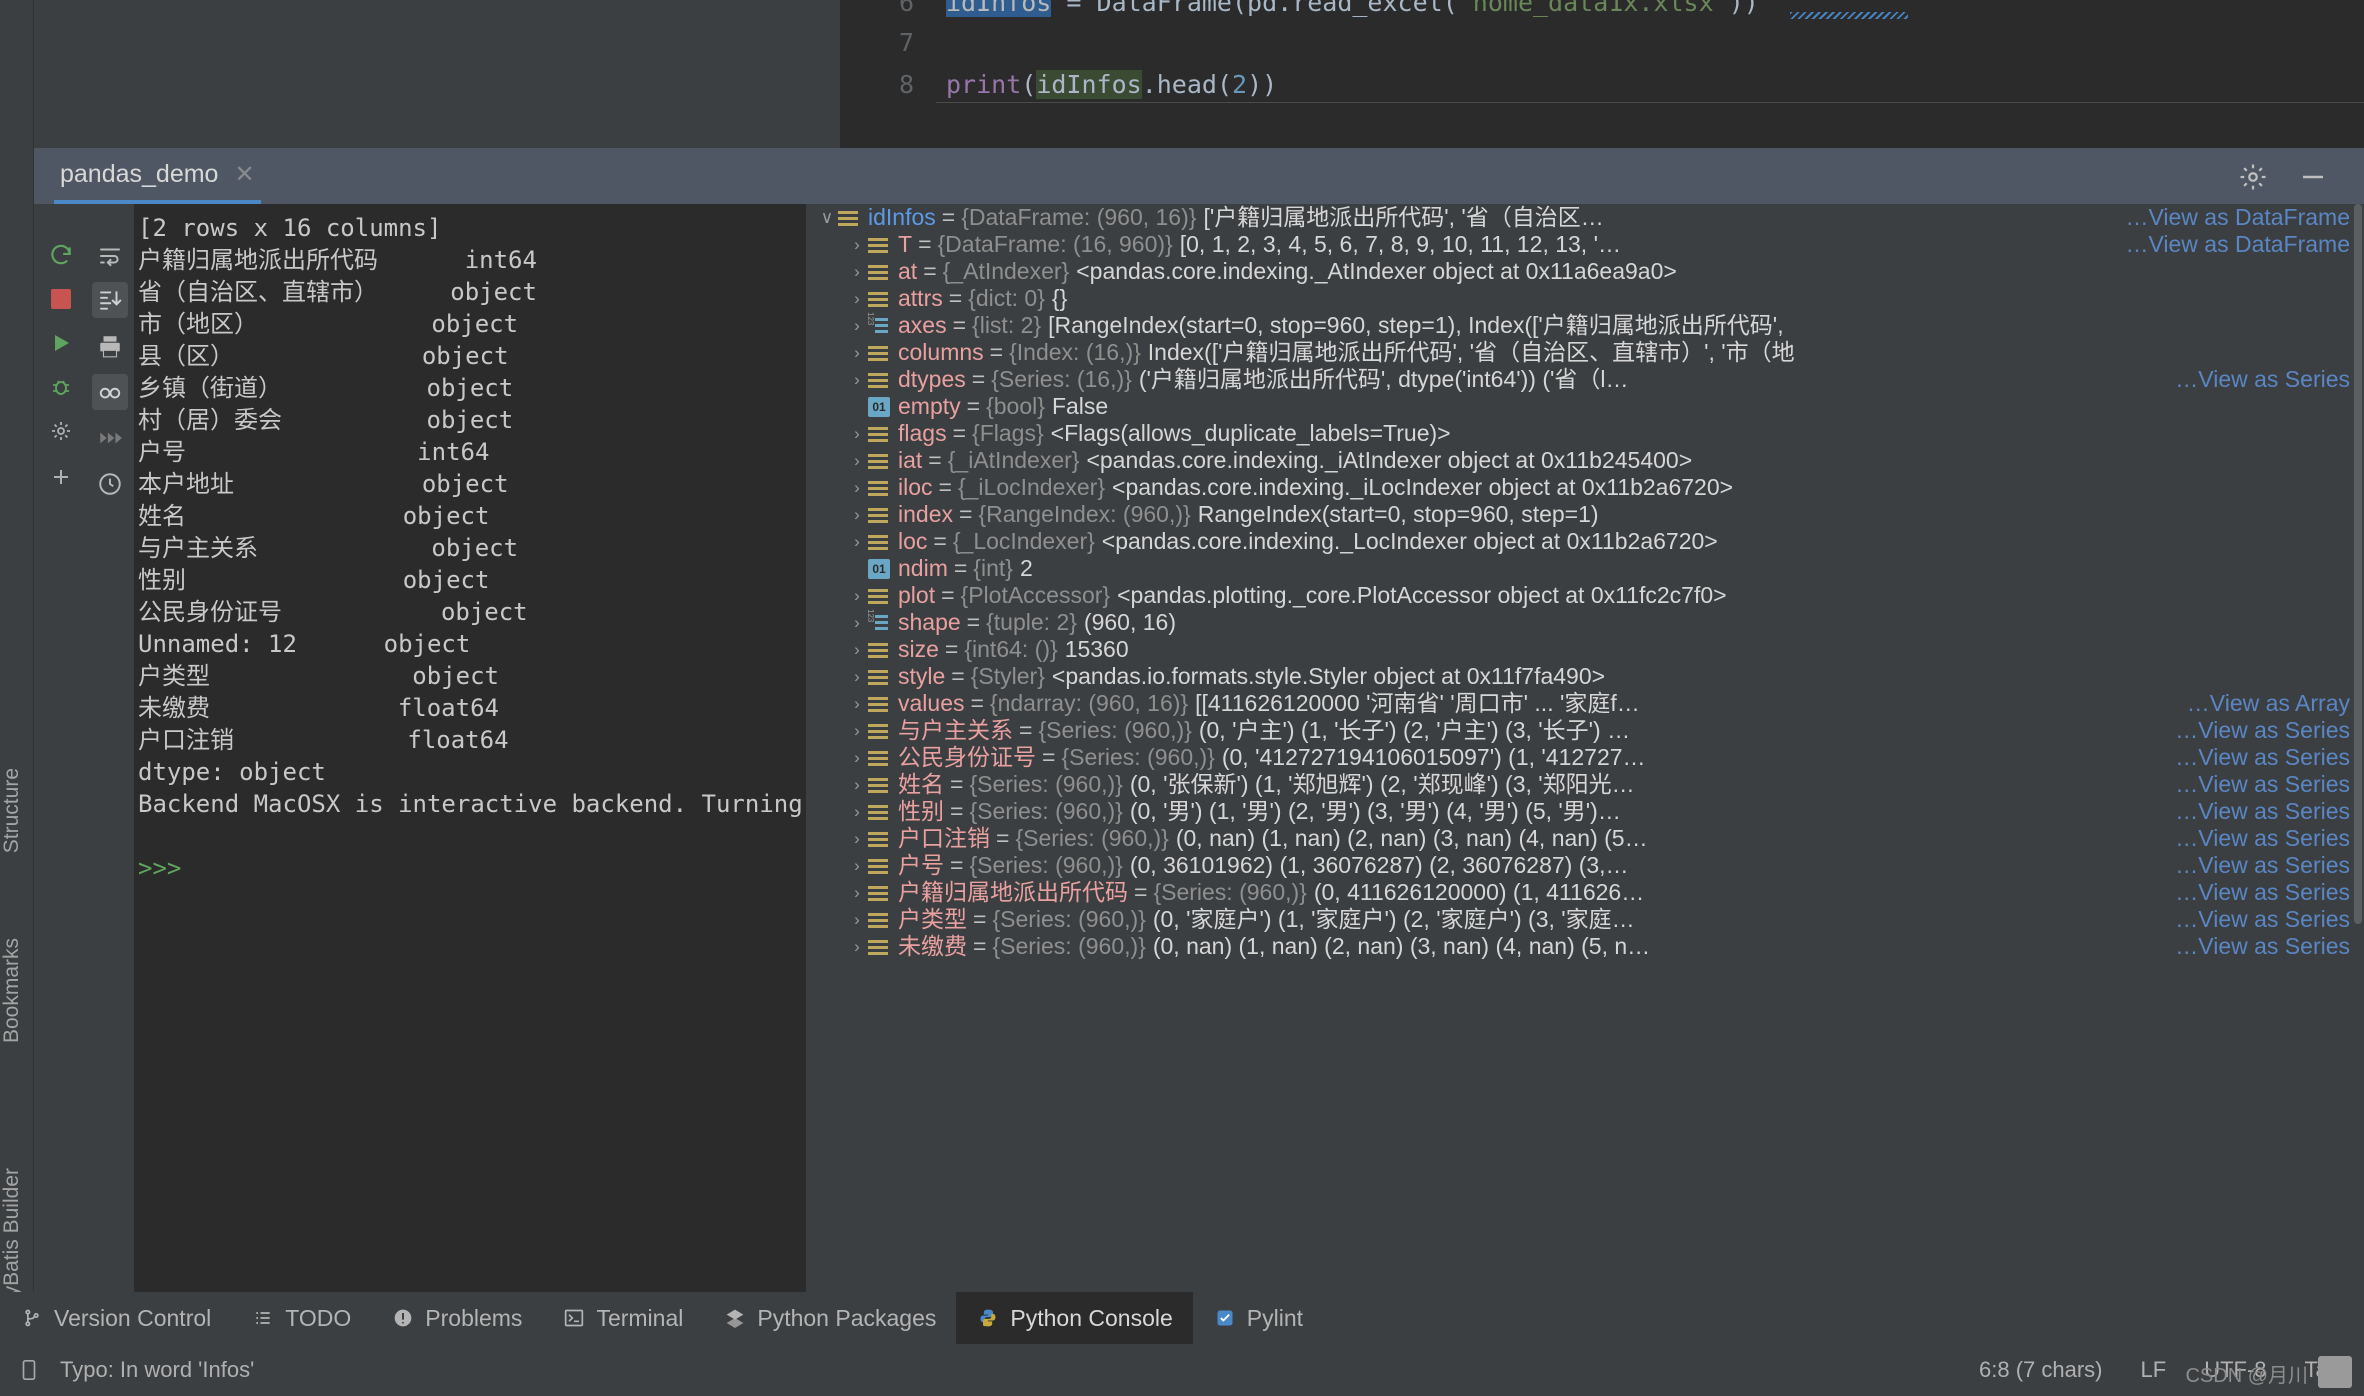 The width and height of the screenshot is (2364, 1396). I want to click on variable-row: 01 empty = {bool} False, so click(1588, 406).